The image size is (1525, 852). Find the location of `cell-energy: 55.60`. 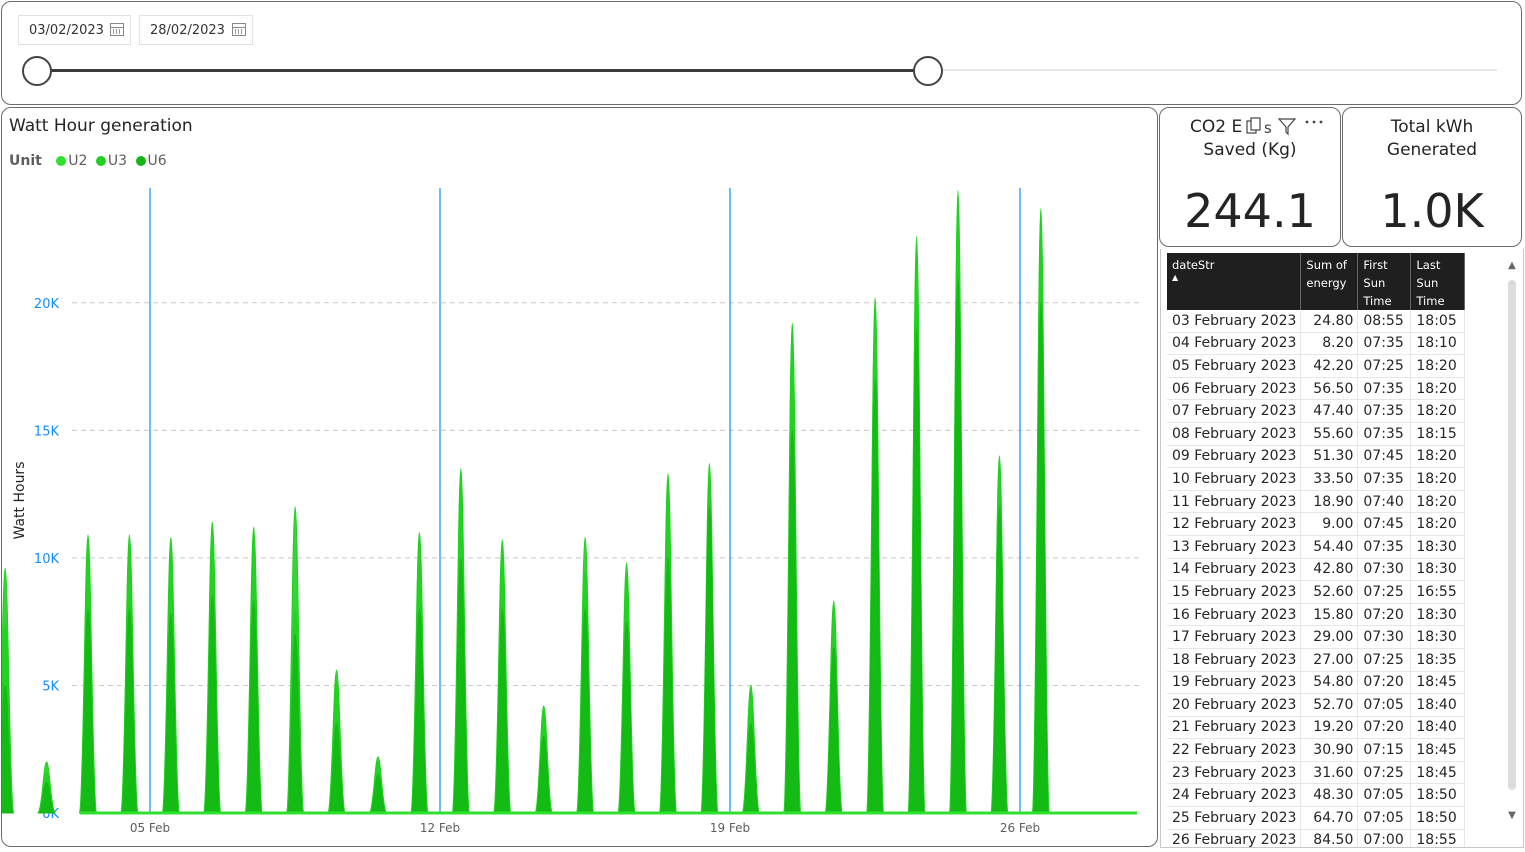

cell-energy: 55.60 is located at coordinates (1329, 434).